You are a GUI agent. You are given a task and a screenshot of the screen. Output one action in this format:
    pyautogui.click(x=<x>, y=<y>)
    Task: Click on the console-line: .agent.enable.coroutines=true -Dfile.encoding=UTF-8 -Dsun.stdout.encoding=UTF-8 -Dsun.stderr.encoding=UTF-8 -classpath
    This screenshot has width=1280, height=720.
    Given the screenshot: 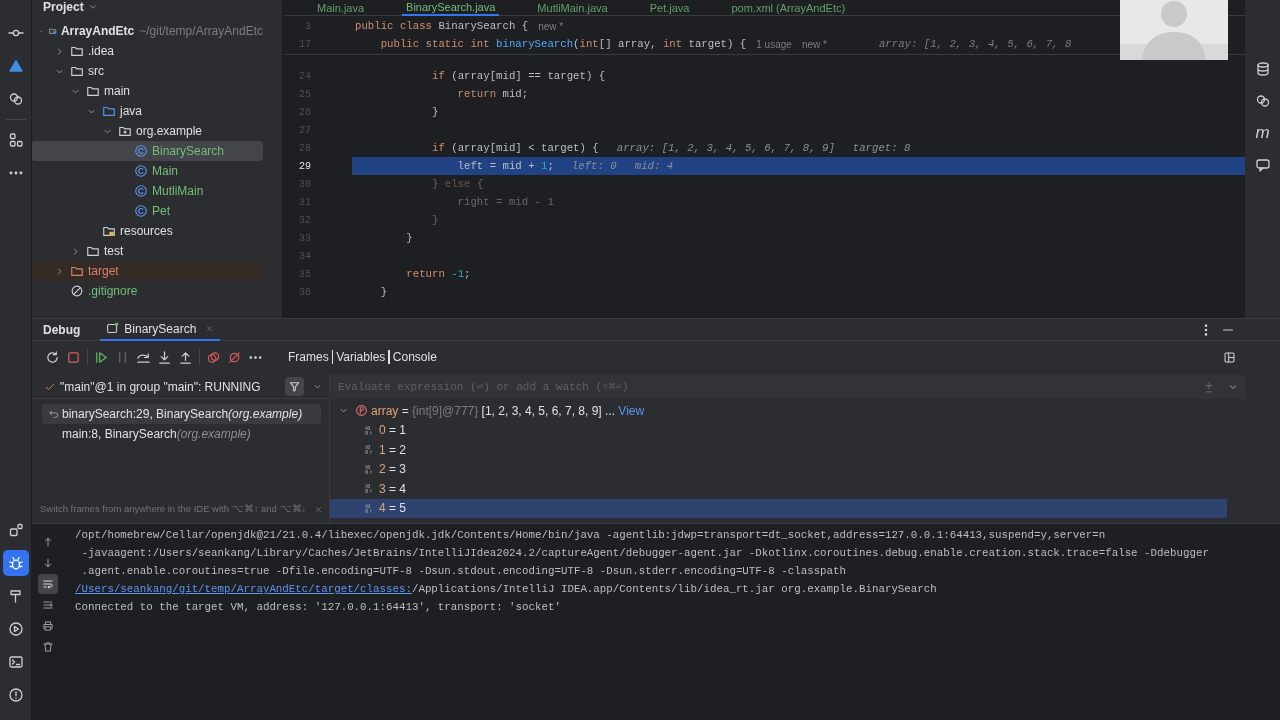 What is the action you would take?
    pyautogui.click(x=464, y=571)
    